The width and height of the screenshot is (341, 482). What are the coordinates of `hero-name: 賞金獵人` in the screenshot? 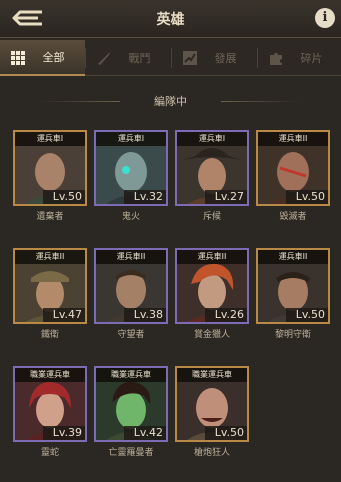 It's located at (211, 335).